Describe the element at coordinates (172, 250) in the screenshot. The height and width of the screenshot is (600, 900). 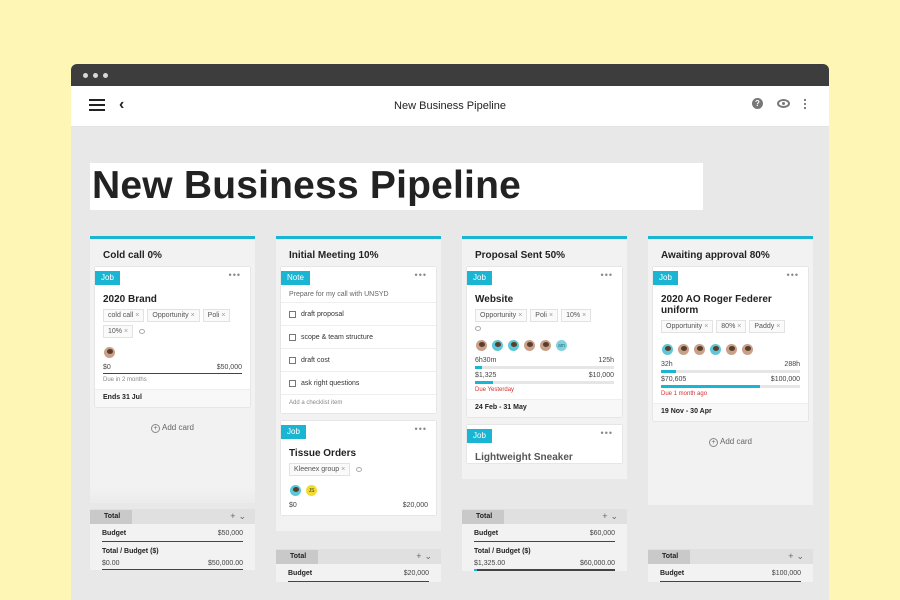
I see `column-title: Cold call 0%` at that location.